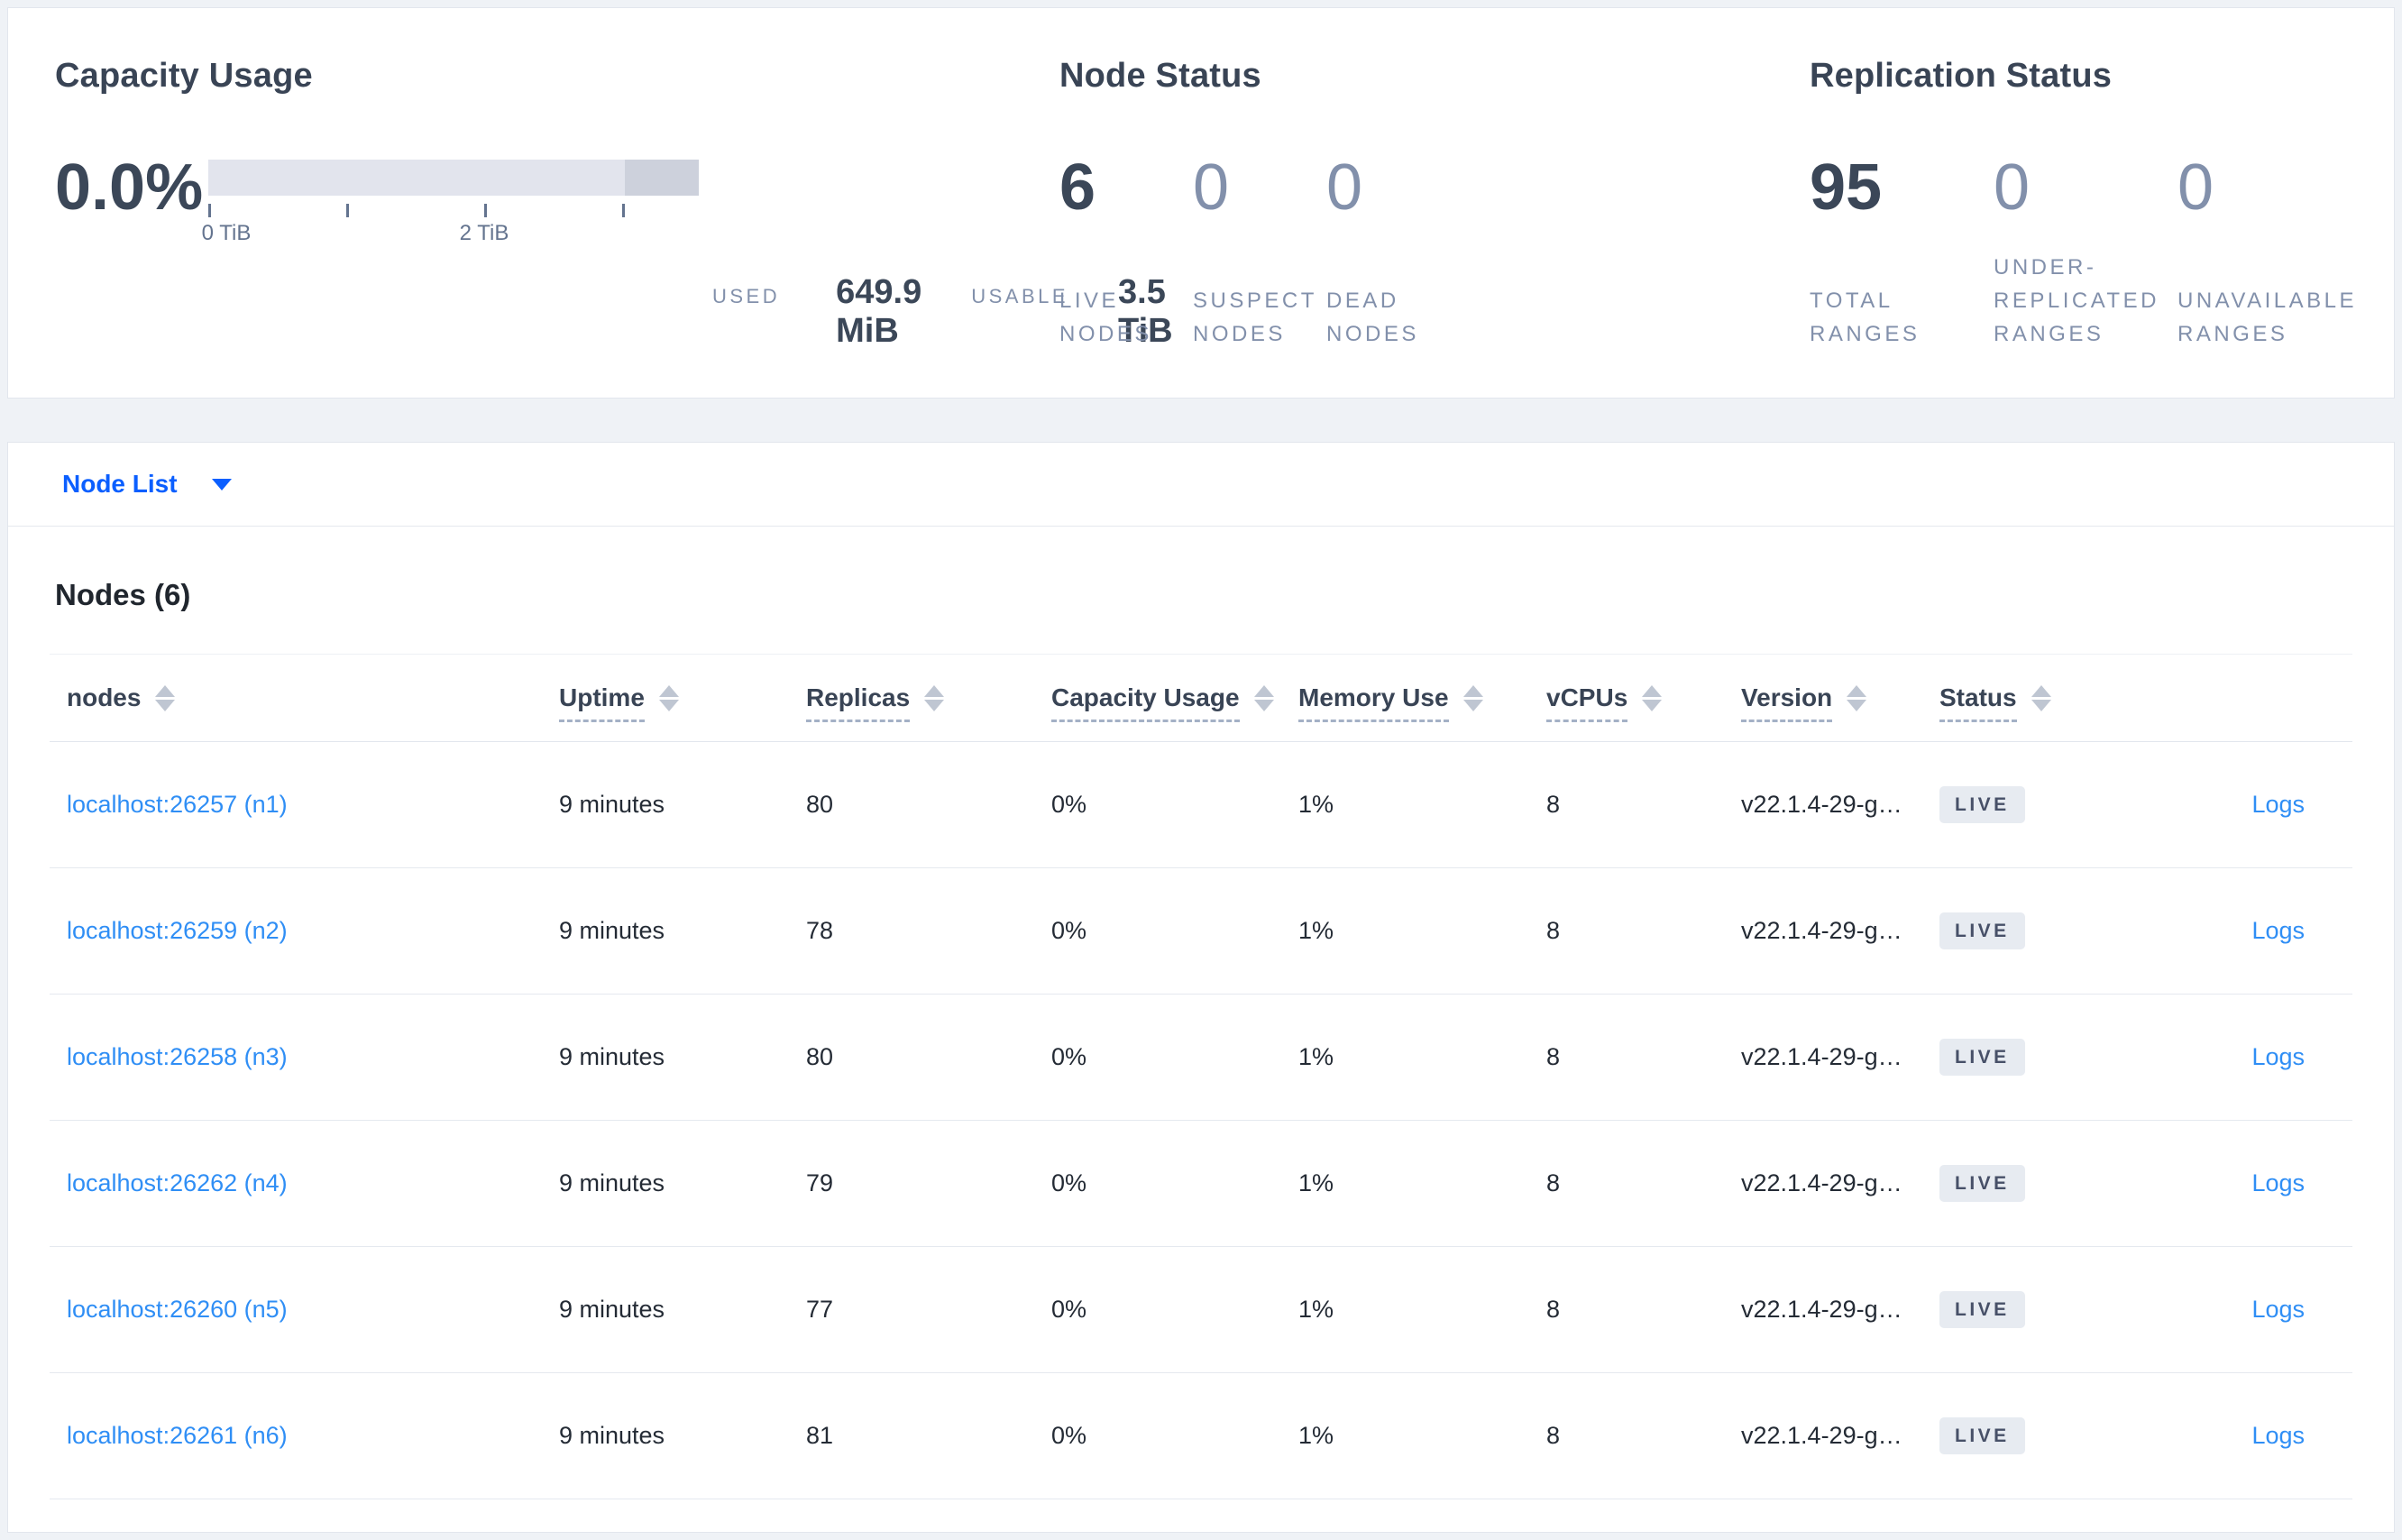 This screenshot has width=2402, height=1540. Describe the element at coordinates (177, 1310) in the screenshot. I see `node-link: localhost:26260 (n5)` at that location.